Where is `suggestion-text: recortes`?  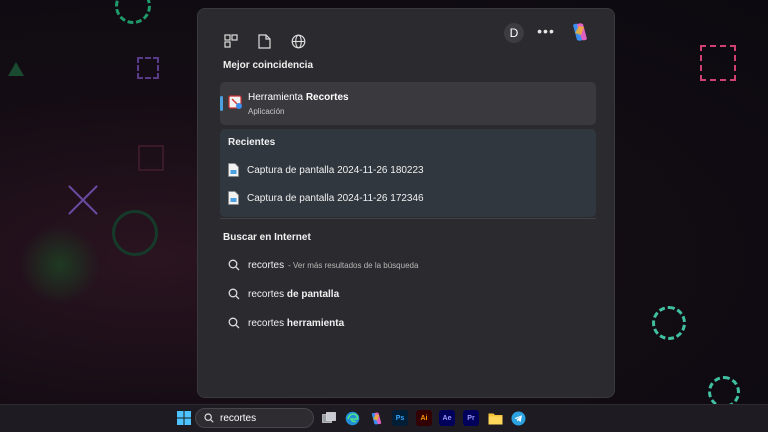 suggestion-text: recortes is located at coordinates (266, 265).